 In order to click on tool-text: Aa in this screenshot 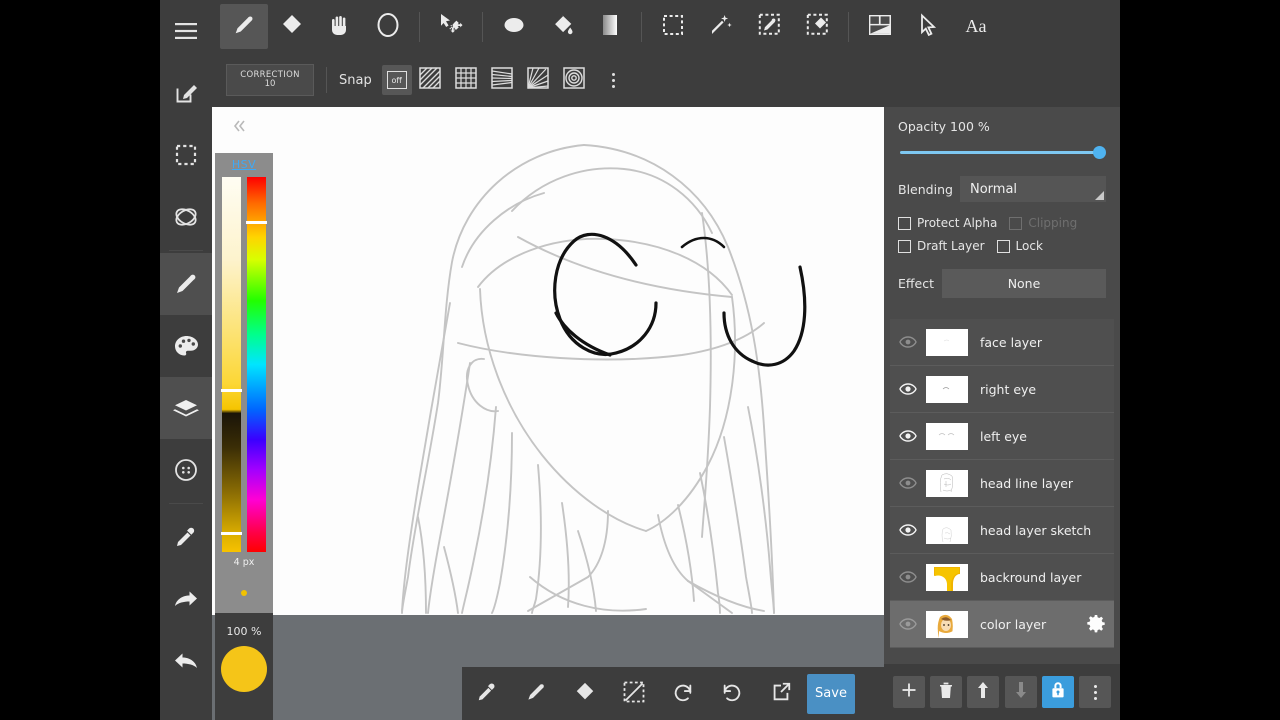, I will do `click(976, 26)`.